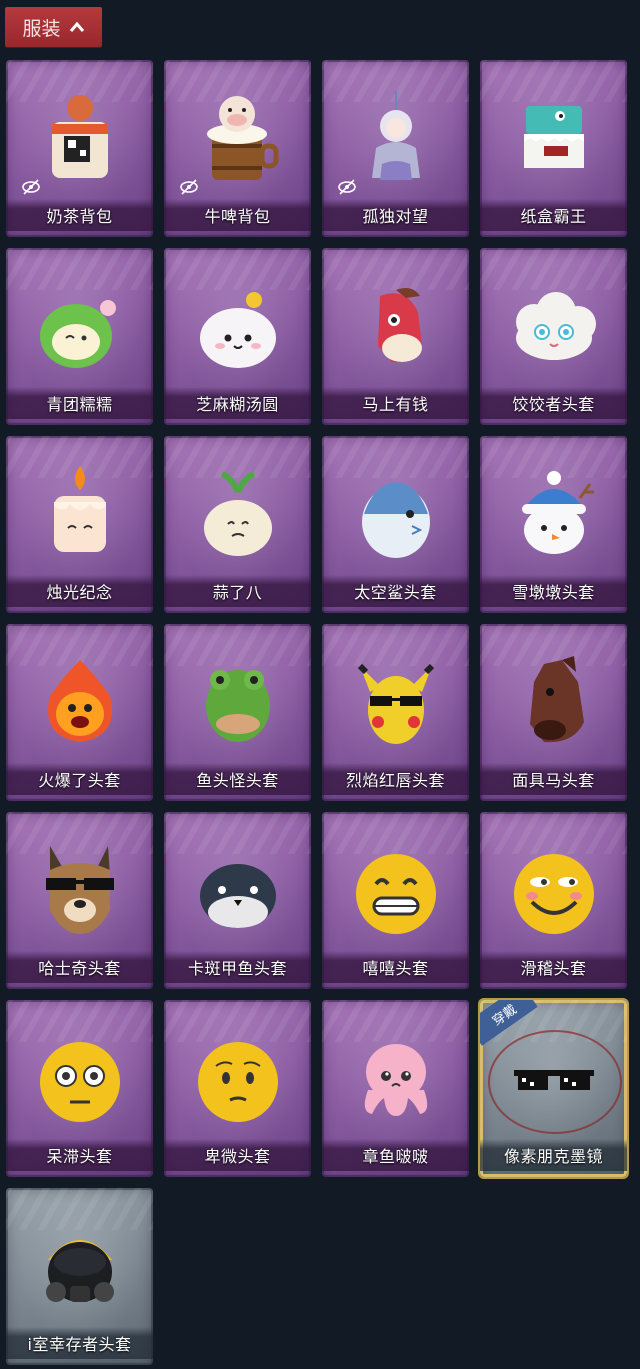 This screenshot has width=640, height=1369. Describe the element at coordinates (79, 1082) in the screenshot. I see `dazed-emoji-icon` at that location.